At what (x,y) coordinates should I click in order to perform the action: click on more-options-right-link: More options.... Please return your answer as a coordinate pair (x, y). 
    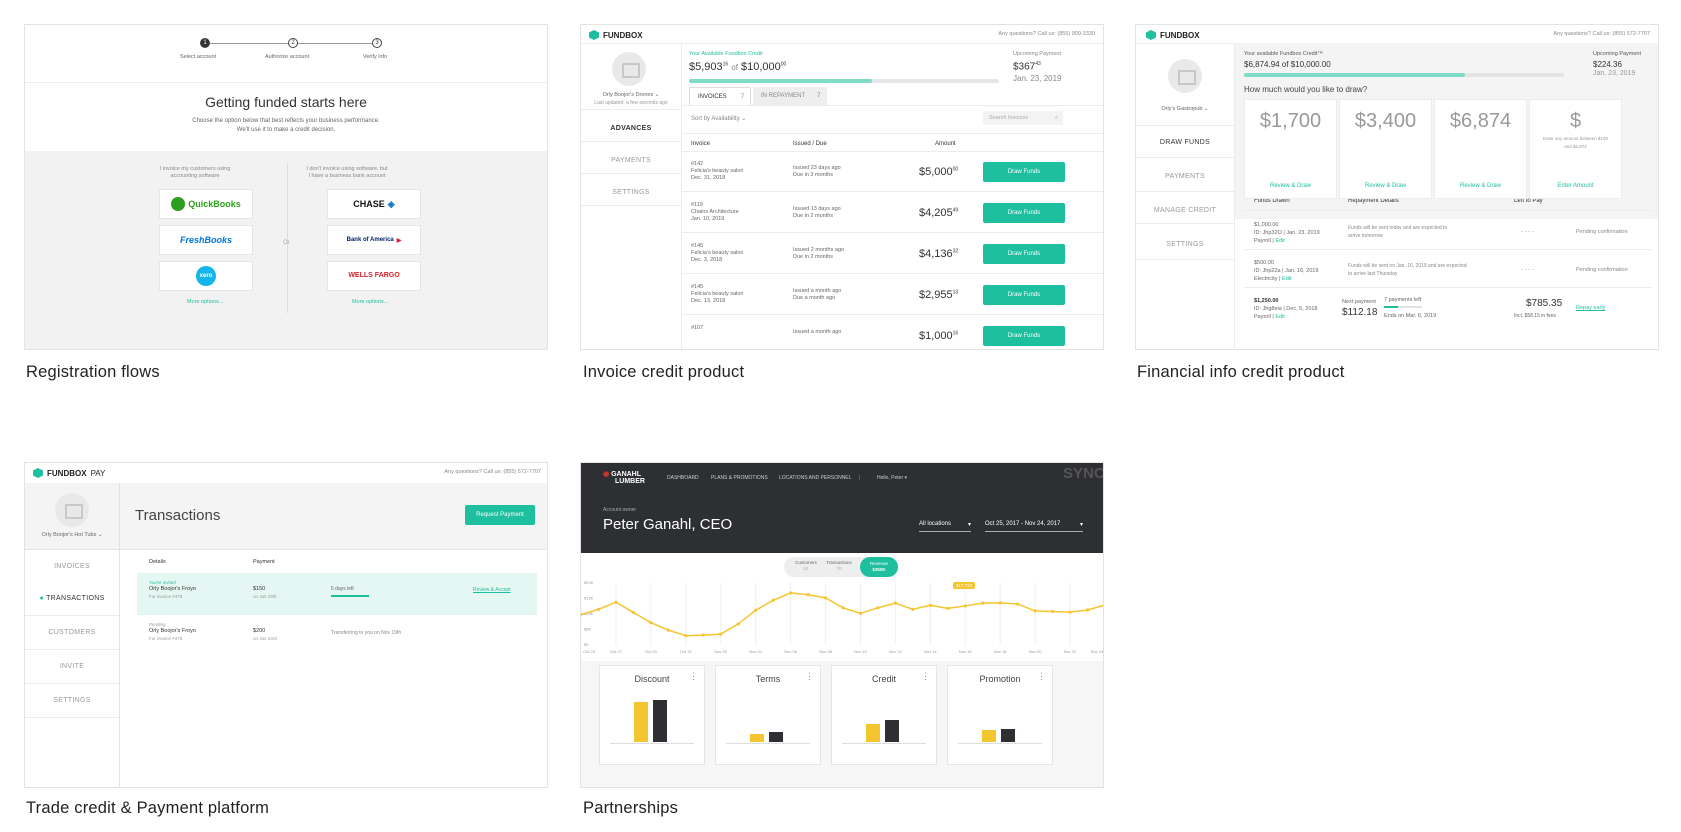
    Looking at the image, I should click on (370, 302).